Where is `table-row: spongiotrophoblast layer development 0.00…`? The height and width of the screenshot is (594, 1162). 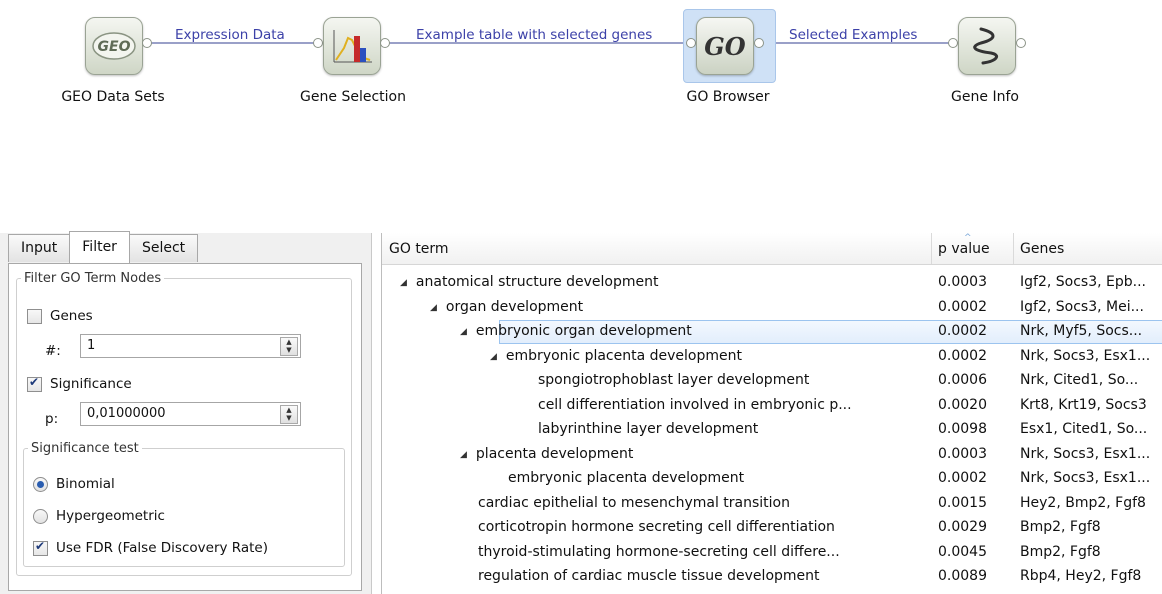
table-row: spongiotrophoblast layer development 0.00… is located at coordinates (772, 380).